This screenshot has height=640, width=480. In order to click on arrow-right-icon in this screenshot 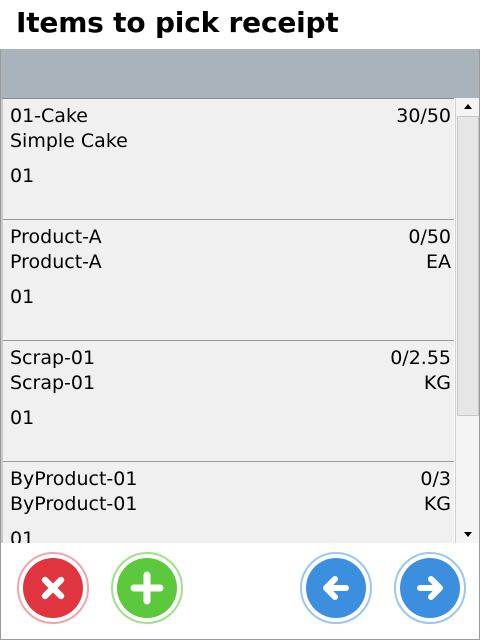, I will do `click(430, 588)`.